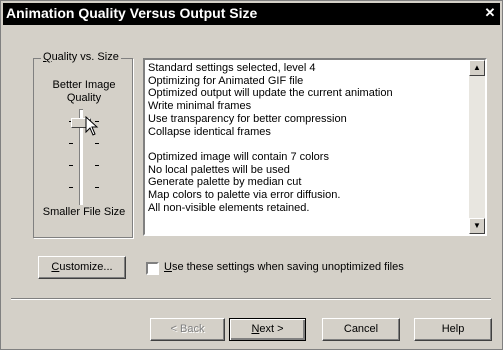 Image resolution: width=503 pixels, height=350 pixels. Describe the element at coordinates (251, 299) in the screenshot. I see `separator` at that location.